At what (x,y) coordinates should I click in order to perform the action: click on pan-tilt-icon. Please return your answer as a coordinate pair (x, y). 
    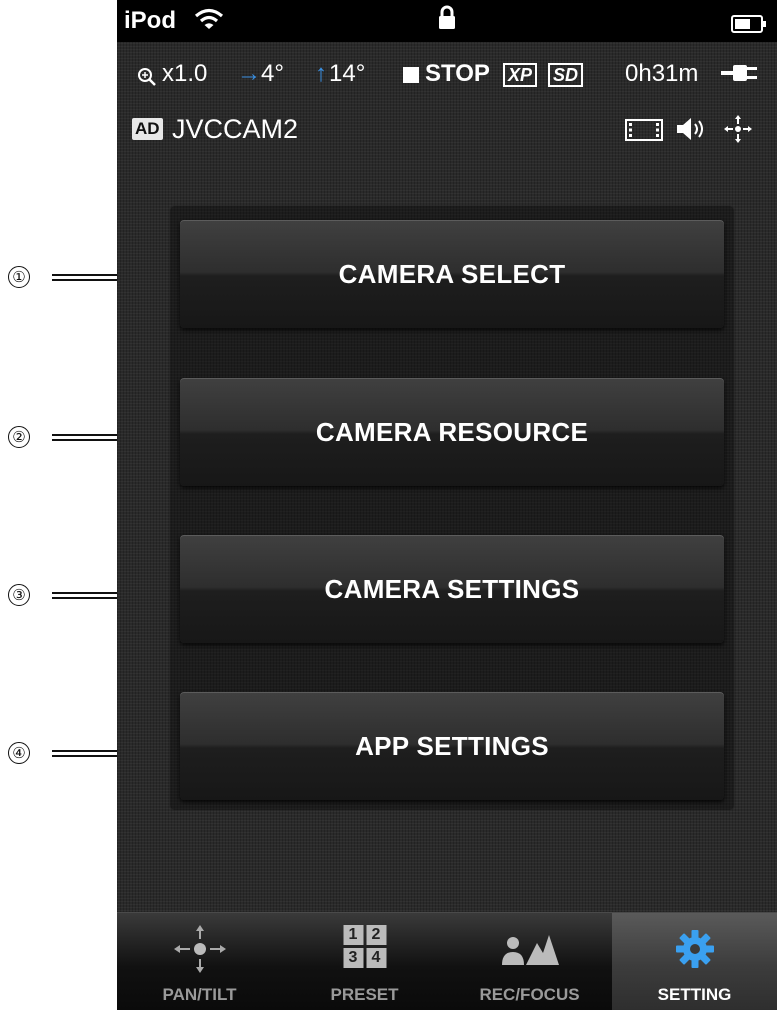
    Looking at the image, I should click on (200, 951).